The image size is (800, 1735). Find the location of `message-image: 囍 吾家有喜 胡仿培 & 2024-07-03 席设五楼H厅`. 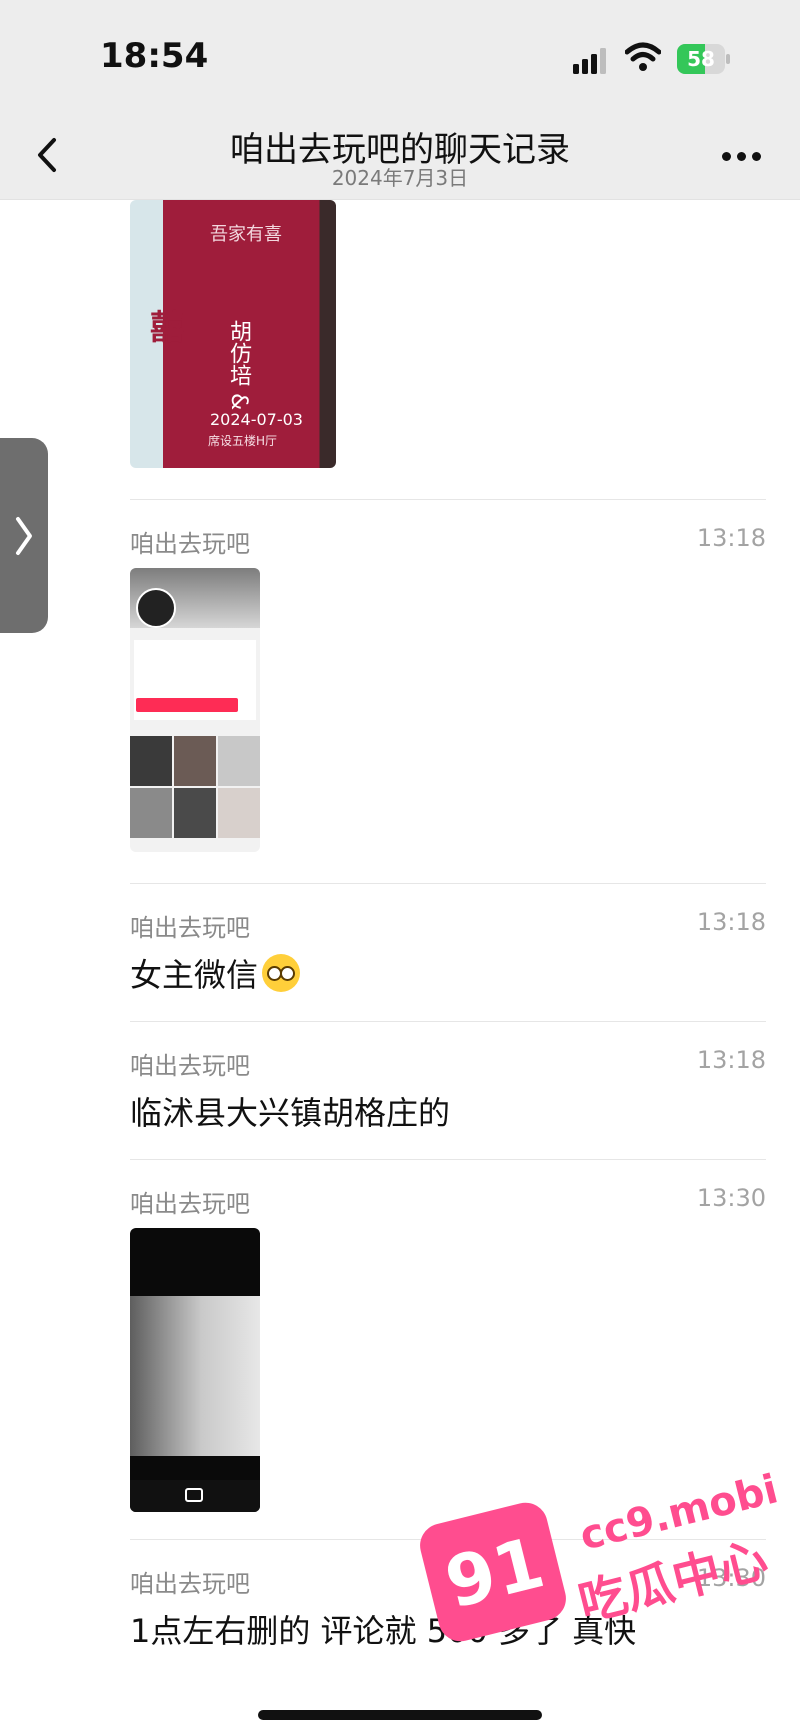

message-image: 囍 吾家有喜 胡仿培 & 2024-07-03 席设五楼H厅 is located at coordinates (233, 334).